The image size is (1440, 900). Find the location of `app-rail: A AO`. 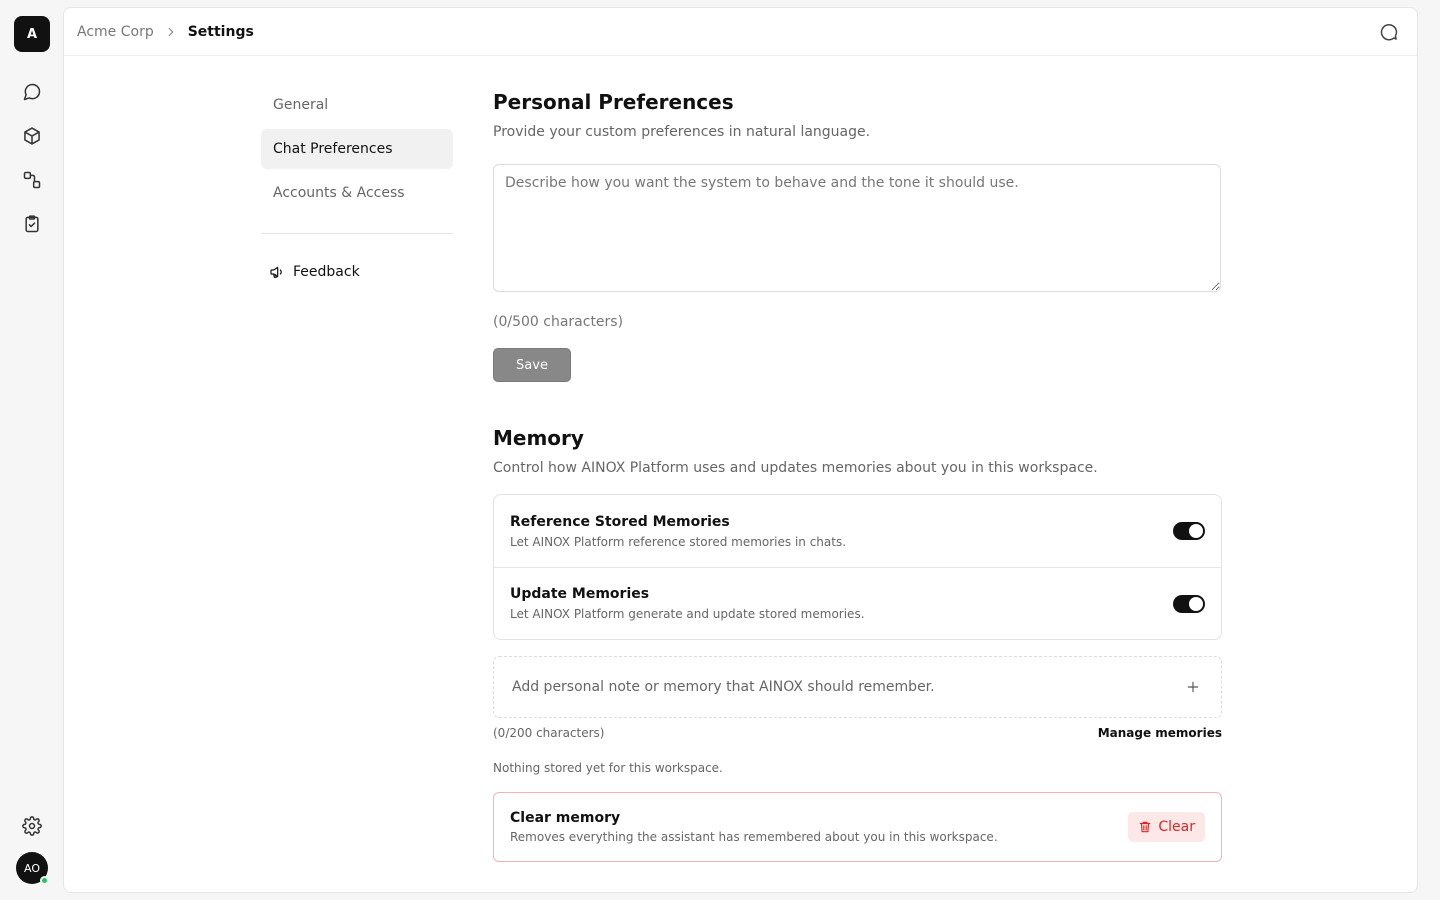

app-rail: A AO is located at coordinates (32, 450).